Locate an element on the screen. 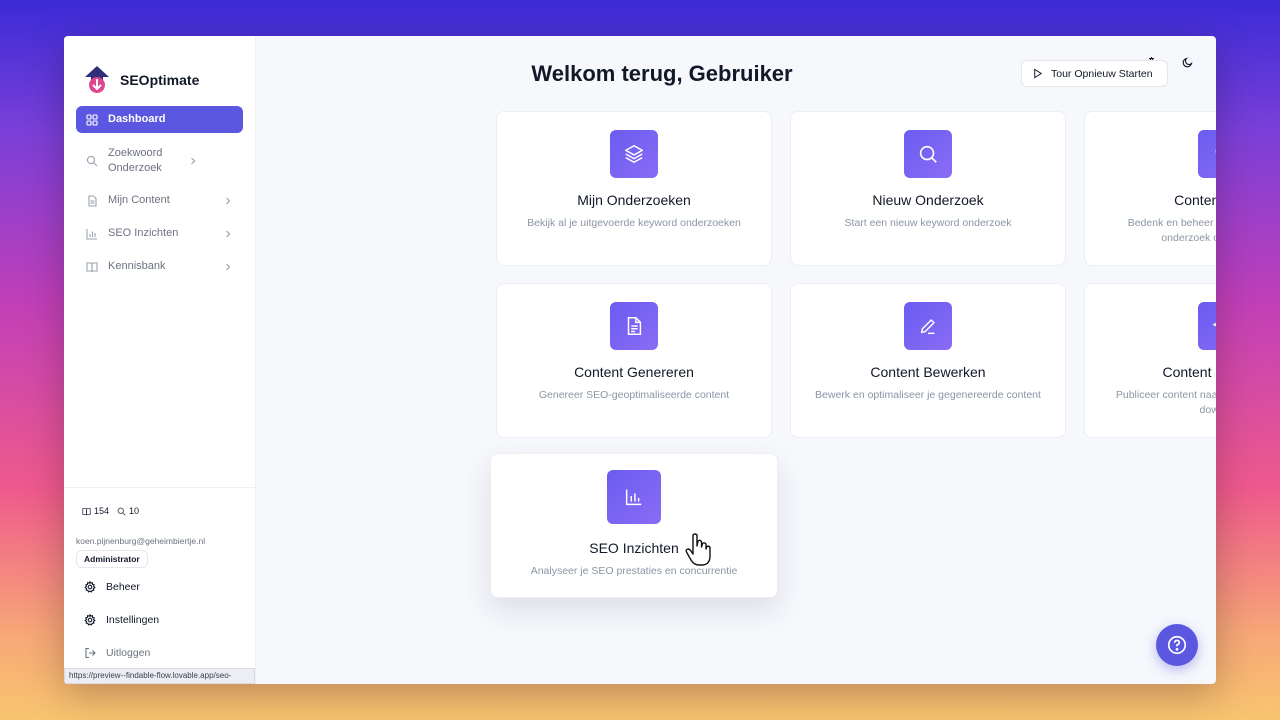 Image resolution: width=1280 pixels, height=720 pixels. admin-link: Beheer is located at coordinates (159, 587).